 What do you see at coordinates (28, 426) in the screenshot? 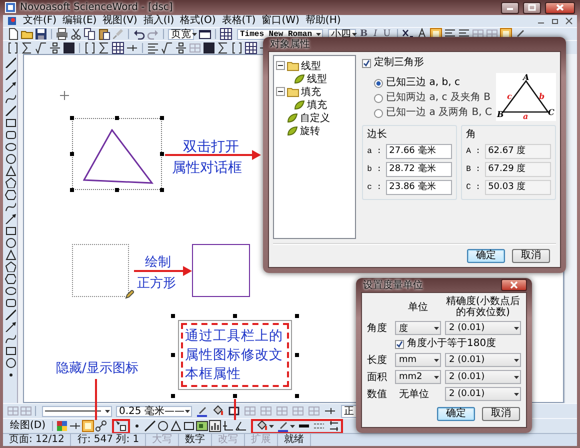
I see `drawing-menu-button: 绘图(D)` at bounding box center [28, 426].